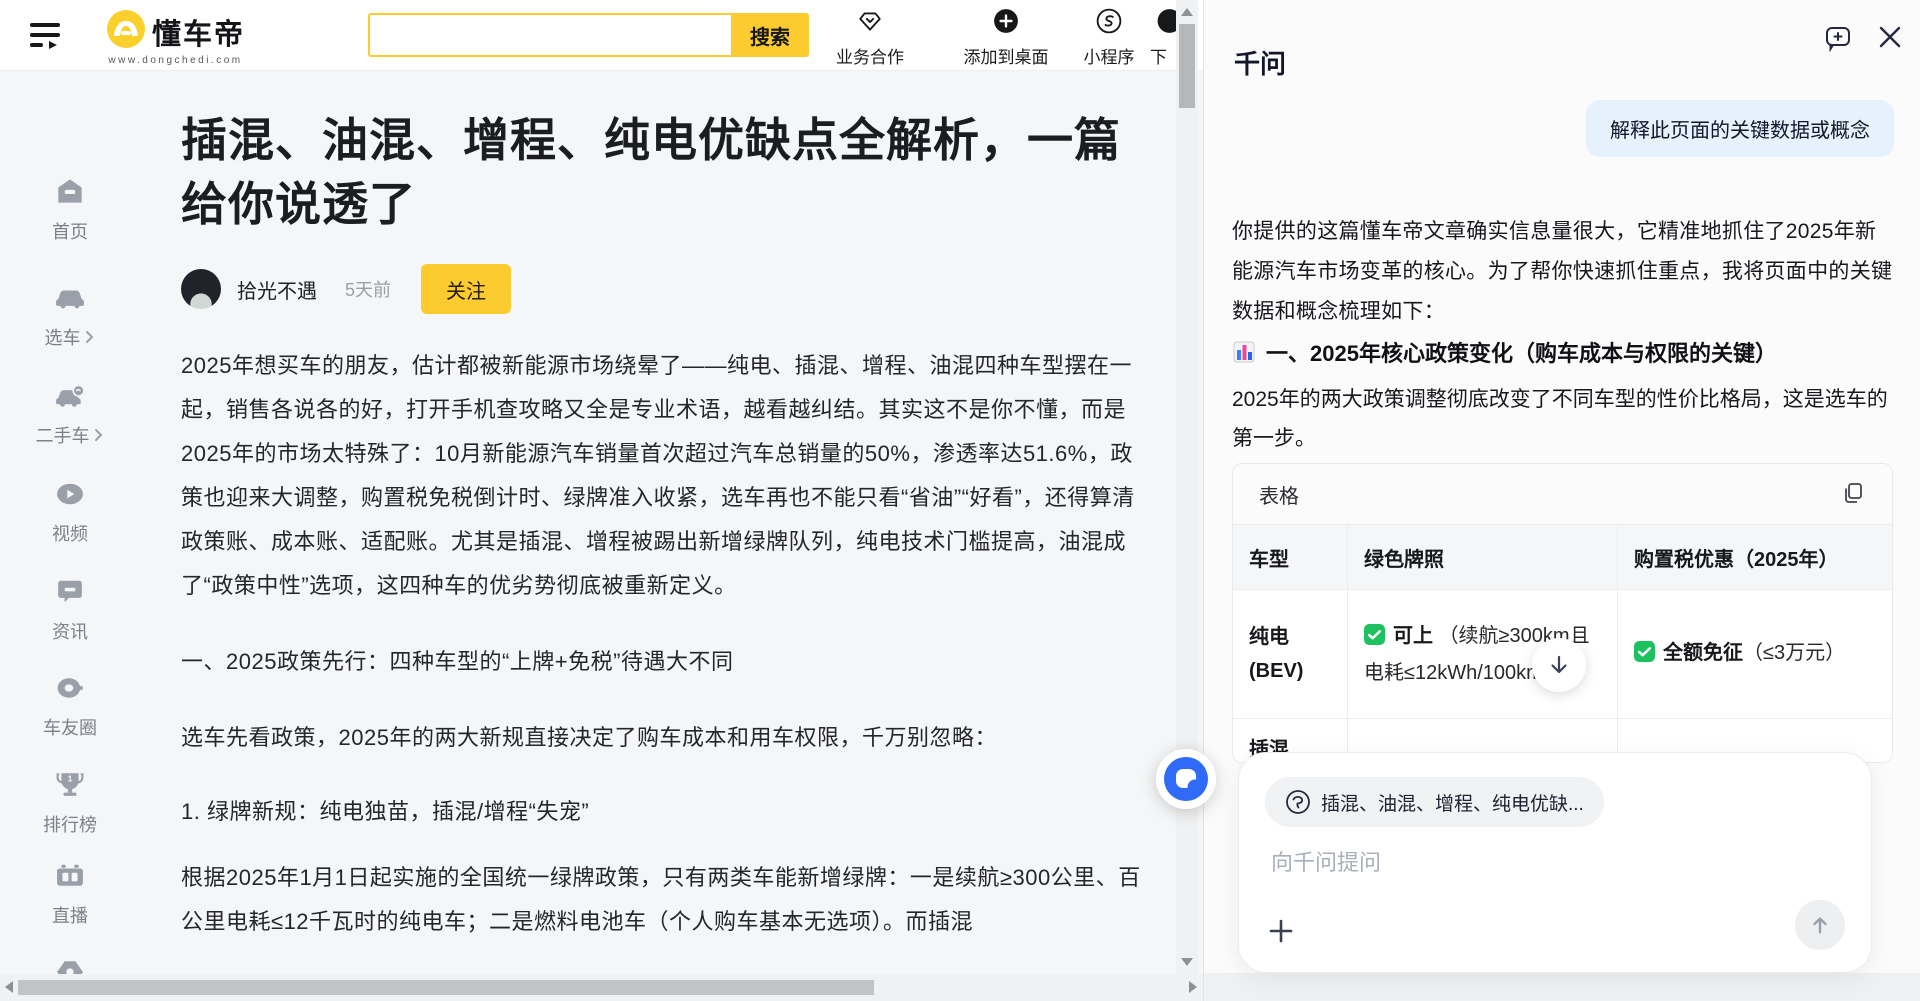 The width and height of the screenshot is (1920, 1001). I want to click on sidebar: 首页 选车 二手车 视频 资讯 车友圈 1 排行榜 直播, so click(70, 526).